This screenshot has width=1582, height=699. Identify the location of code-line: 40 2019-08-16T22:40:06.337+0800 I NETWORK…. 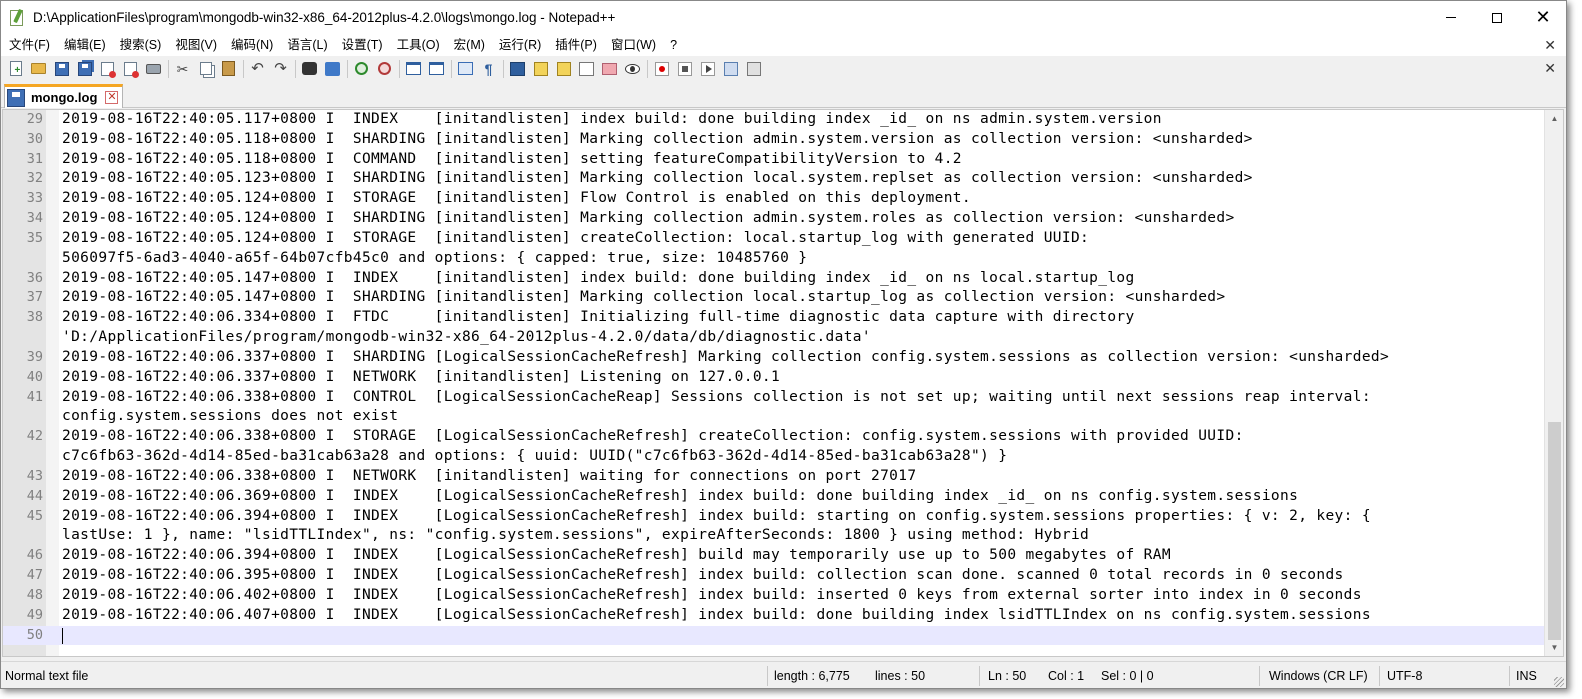
(774, 378).